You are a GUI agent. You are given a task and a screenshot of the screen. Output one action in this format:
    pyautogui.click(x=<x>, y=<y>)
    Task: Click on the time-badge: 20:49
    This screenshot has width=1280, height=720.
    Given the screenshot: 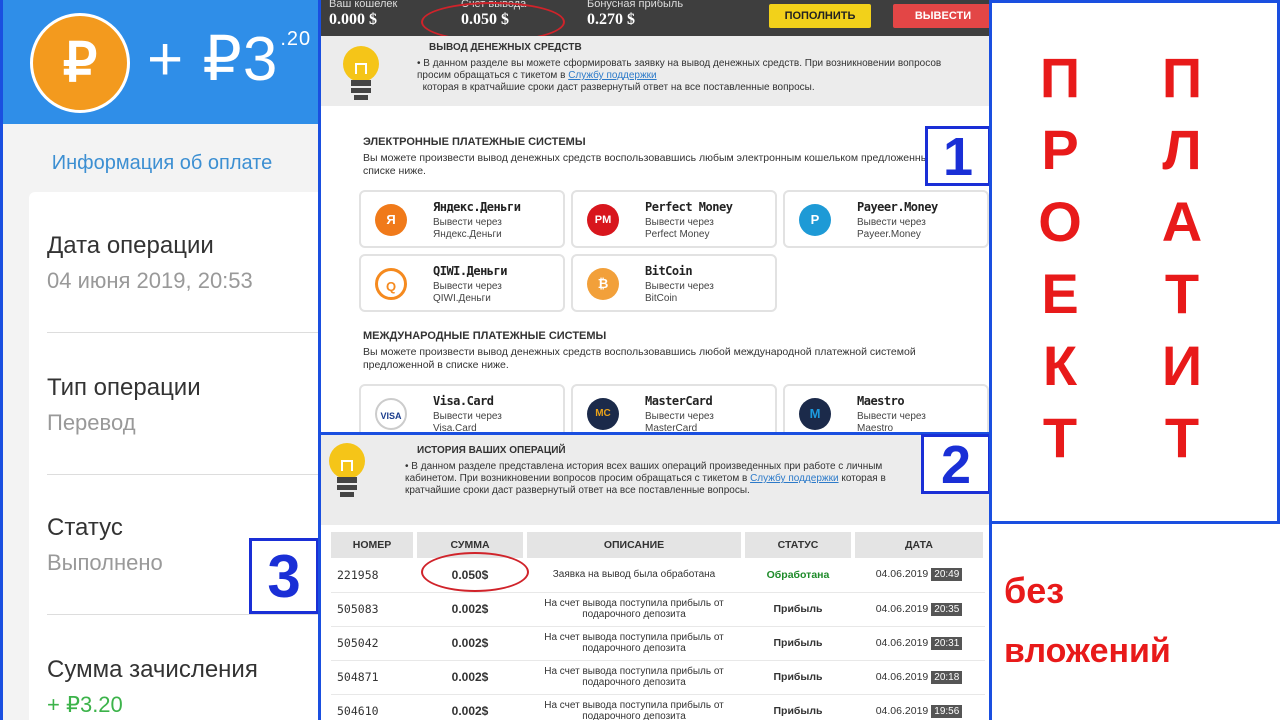 What is the action you would take?
    pyautogui.click(x=947, y=575)
    